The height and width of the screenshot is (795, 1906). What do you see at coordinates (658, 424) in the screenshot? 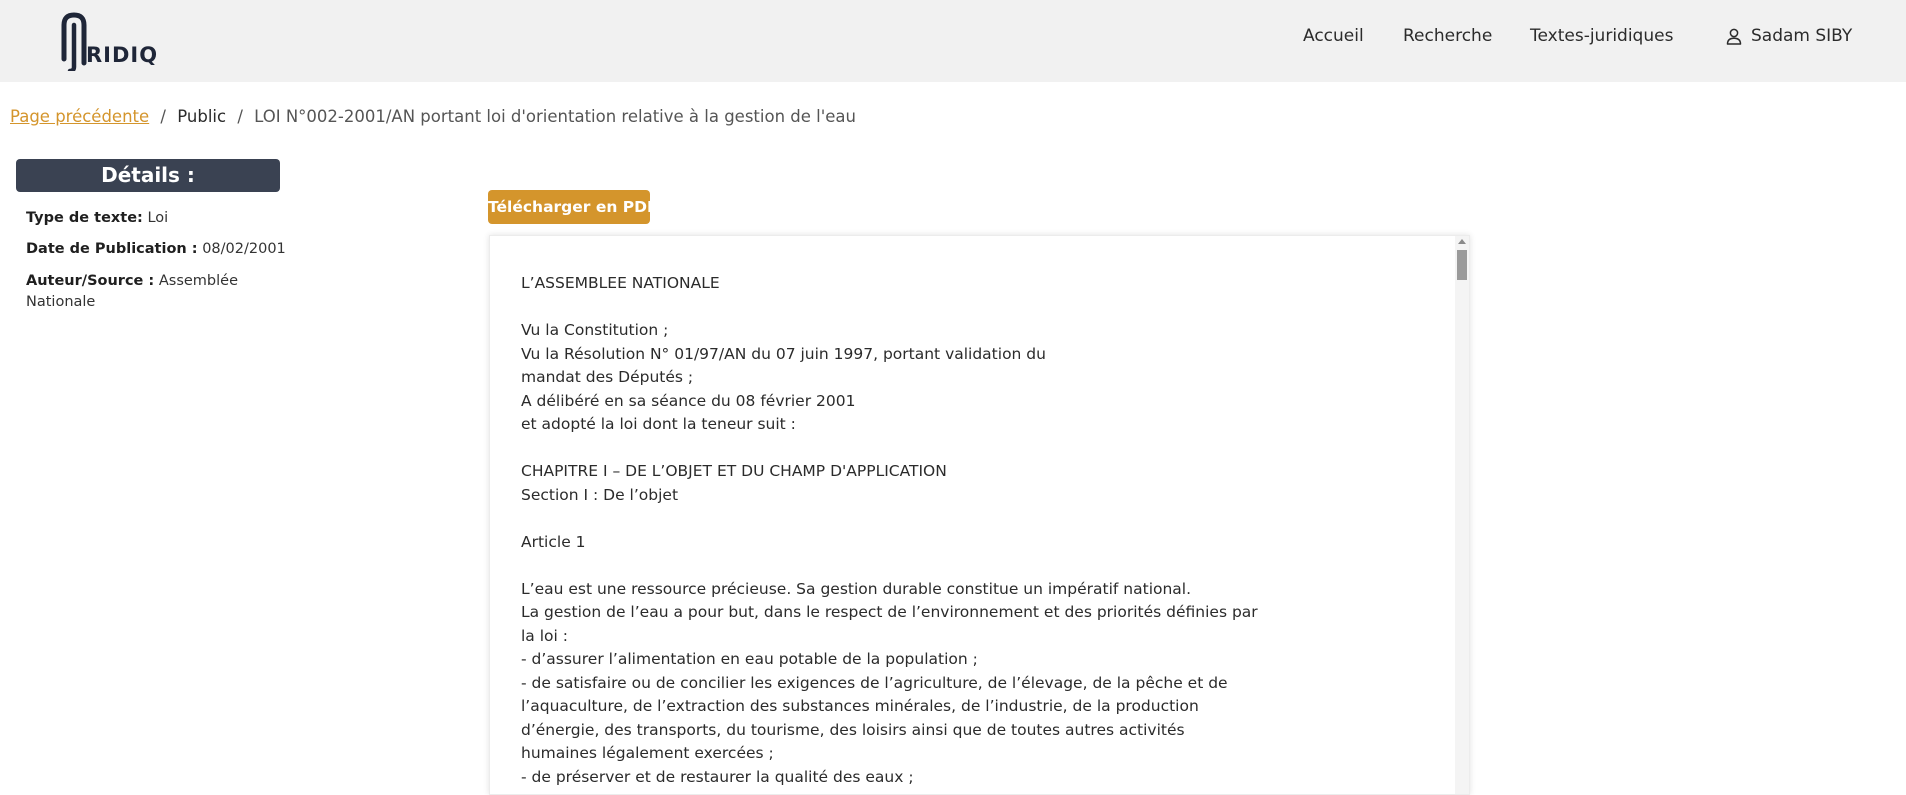
I see `document-line: et adopté la loi dont la teneur suit :` at bounding box center [658, 424].